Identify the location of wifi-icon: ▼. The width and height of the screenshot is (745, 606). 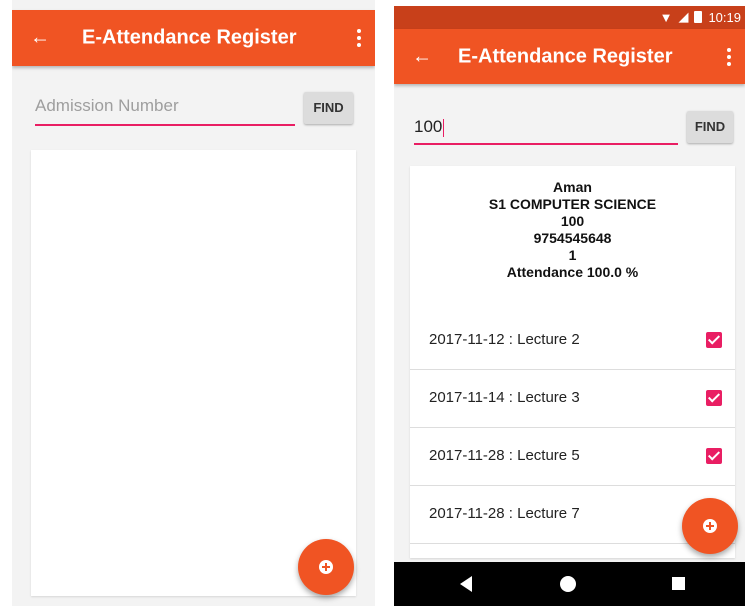
(666, 17).